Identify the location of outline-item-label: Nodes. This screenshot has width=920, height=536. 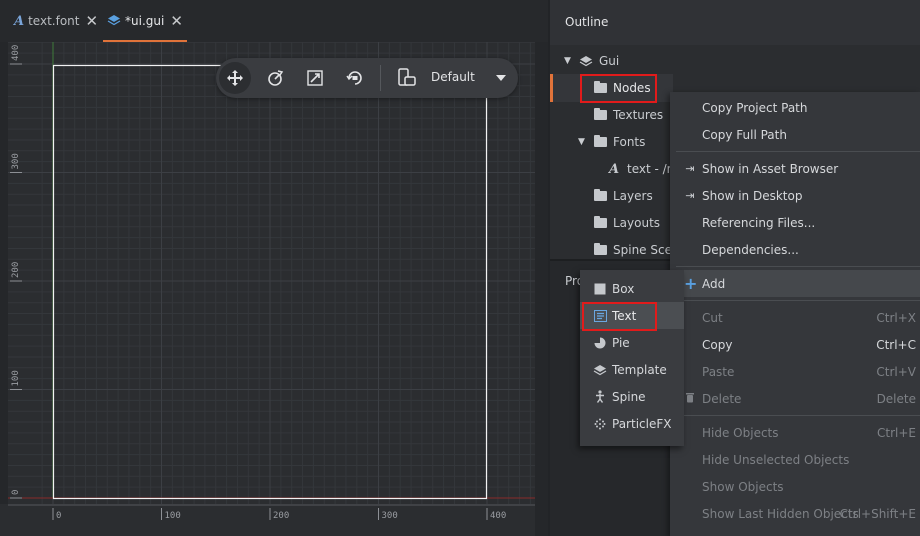
(632, 88).